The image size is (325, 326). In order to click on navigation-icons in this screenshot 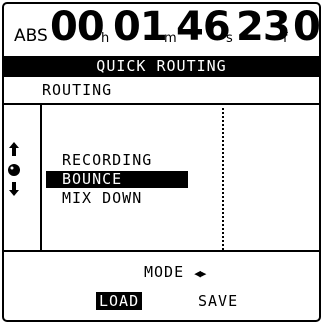, I will do `click(14, 172)`.